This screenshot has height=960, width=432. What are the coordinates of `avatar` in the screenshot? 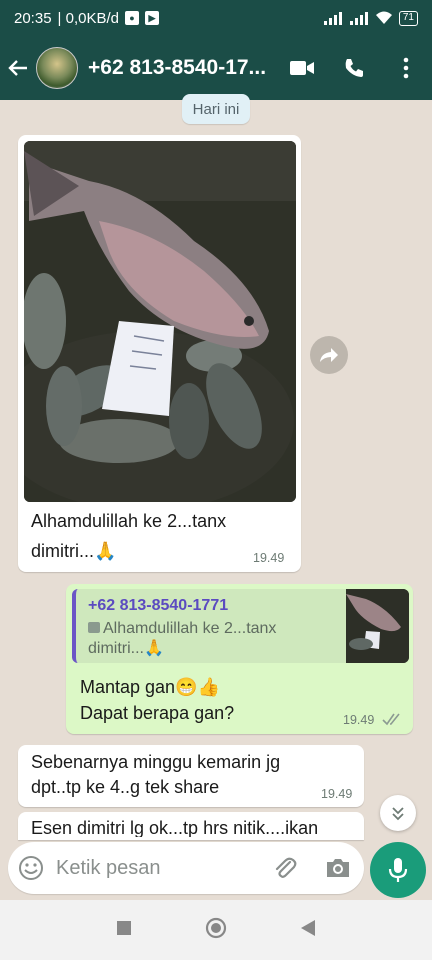 It's located at (57, 68).